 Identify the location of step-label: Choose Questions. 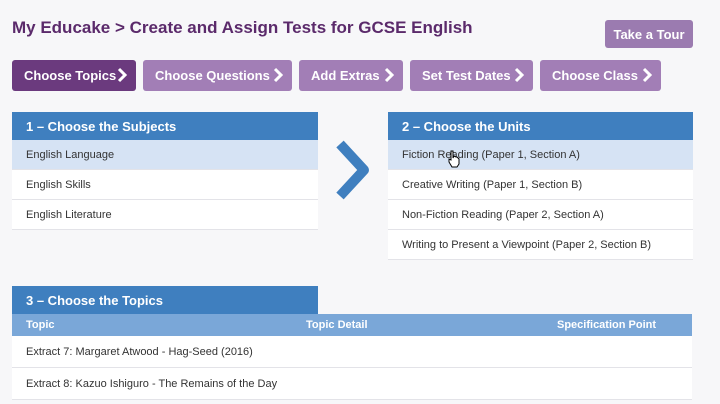
(212, 75).